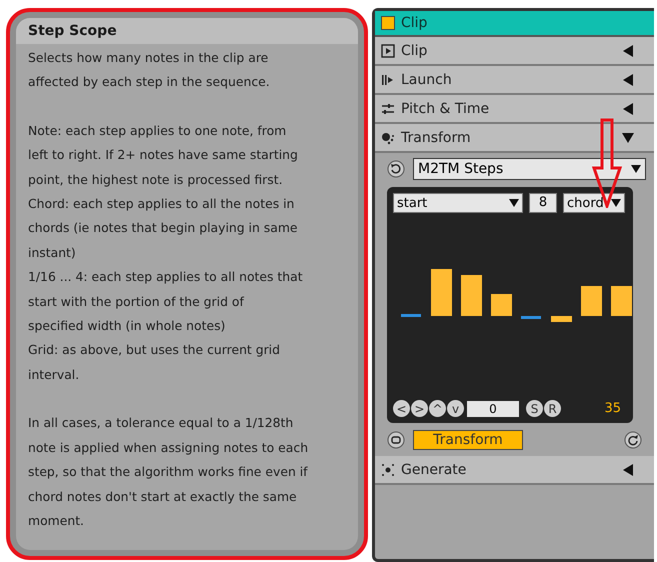 The width and height of the screenshot is (657, 562). What do you see at coordinates (455, 408) in the screenshot?
I see `nav-button: v` at bounding box center [455, 408].